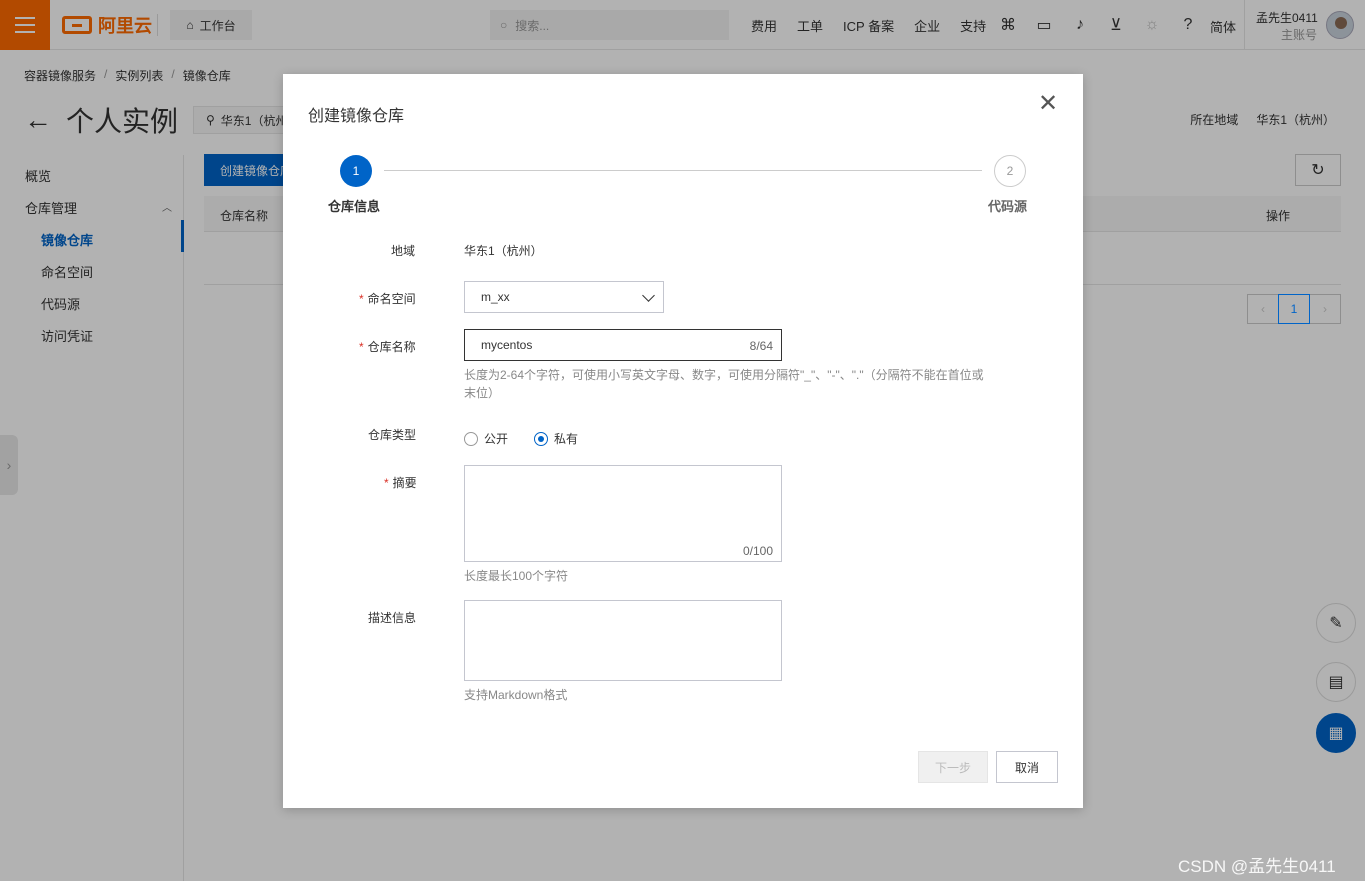 This screenshot has height=881, width=1365. Describe the element at coordinates (541, 438) in the screenshot. I see `radio-private` at that location.